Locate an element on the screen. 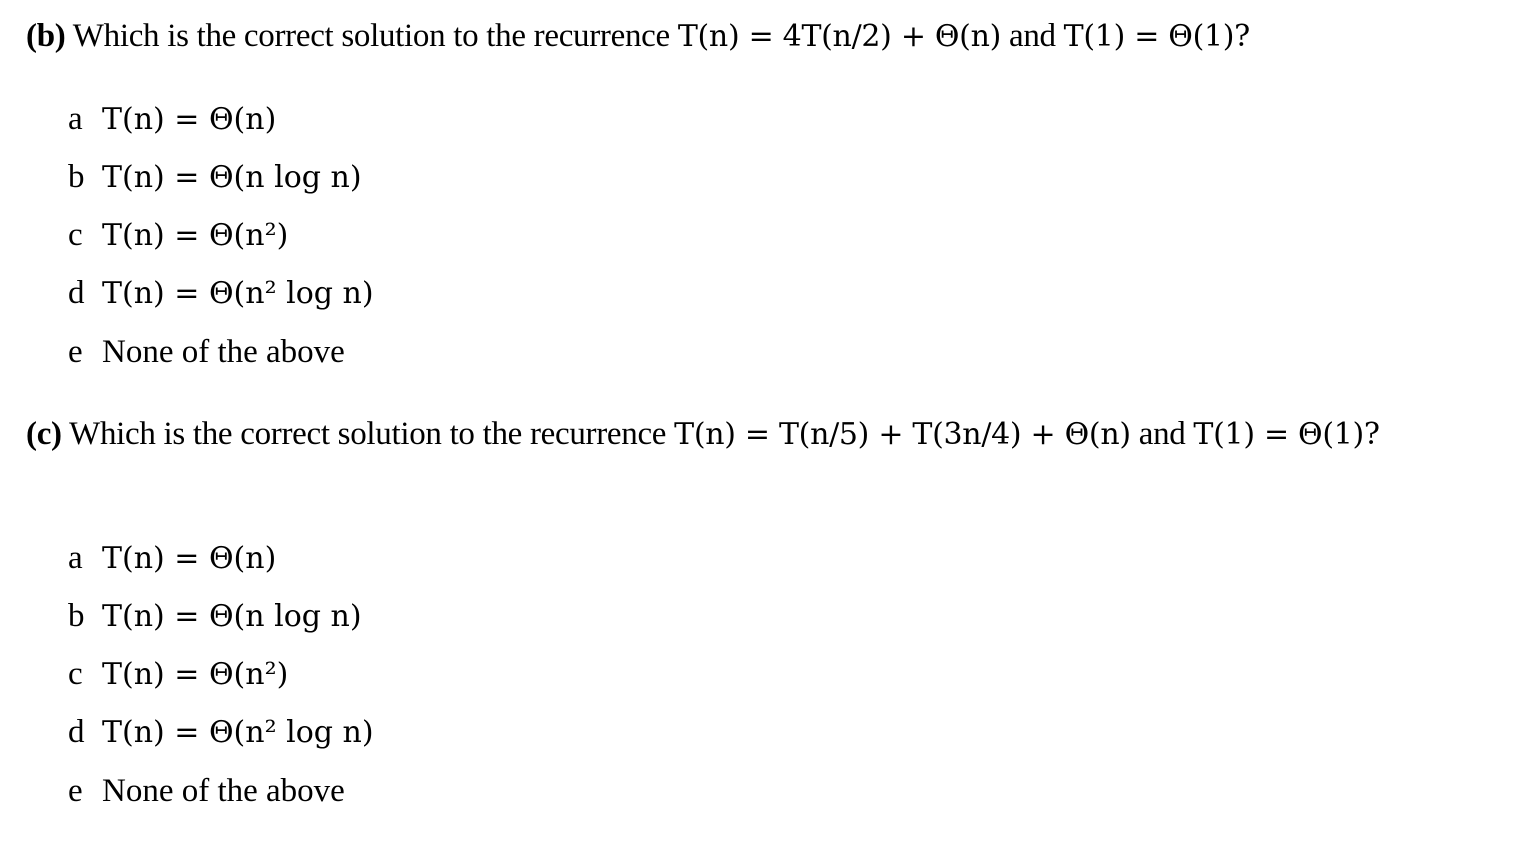  recurrence-formula: T(n) = T(n/5) + T(3n/4) + Θ(n) is located at coordinates (902, 434).